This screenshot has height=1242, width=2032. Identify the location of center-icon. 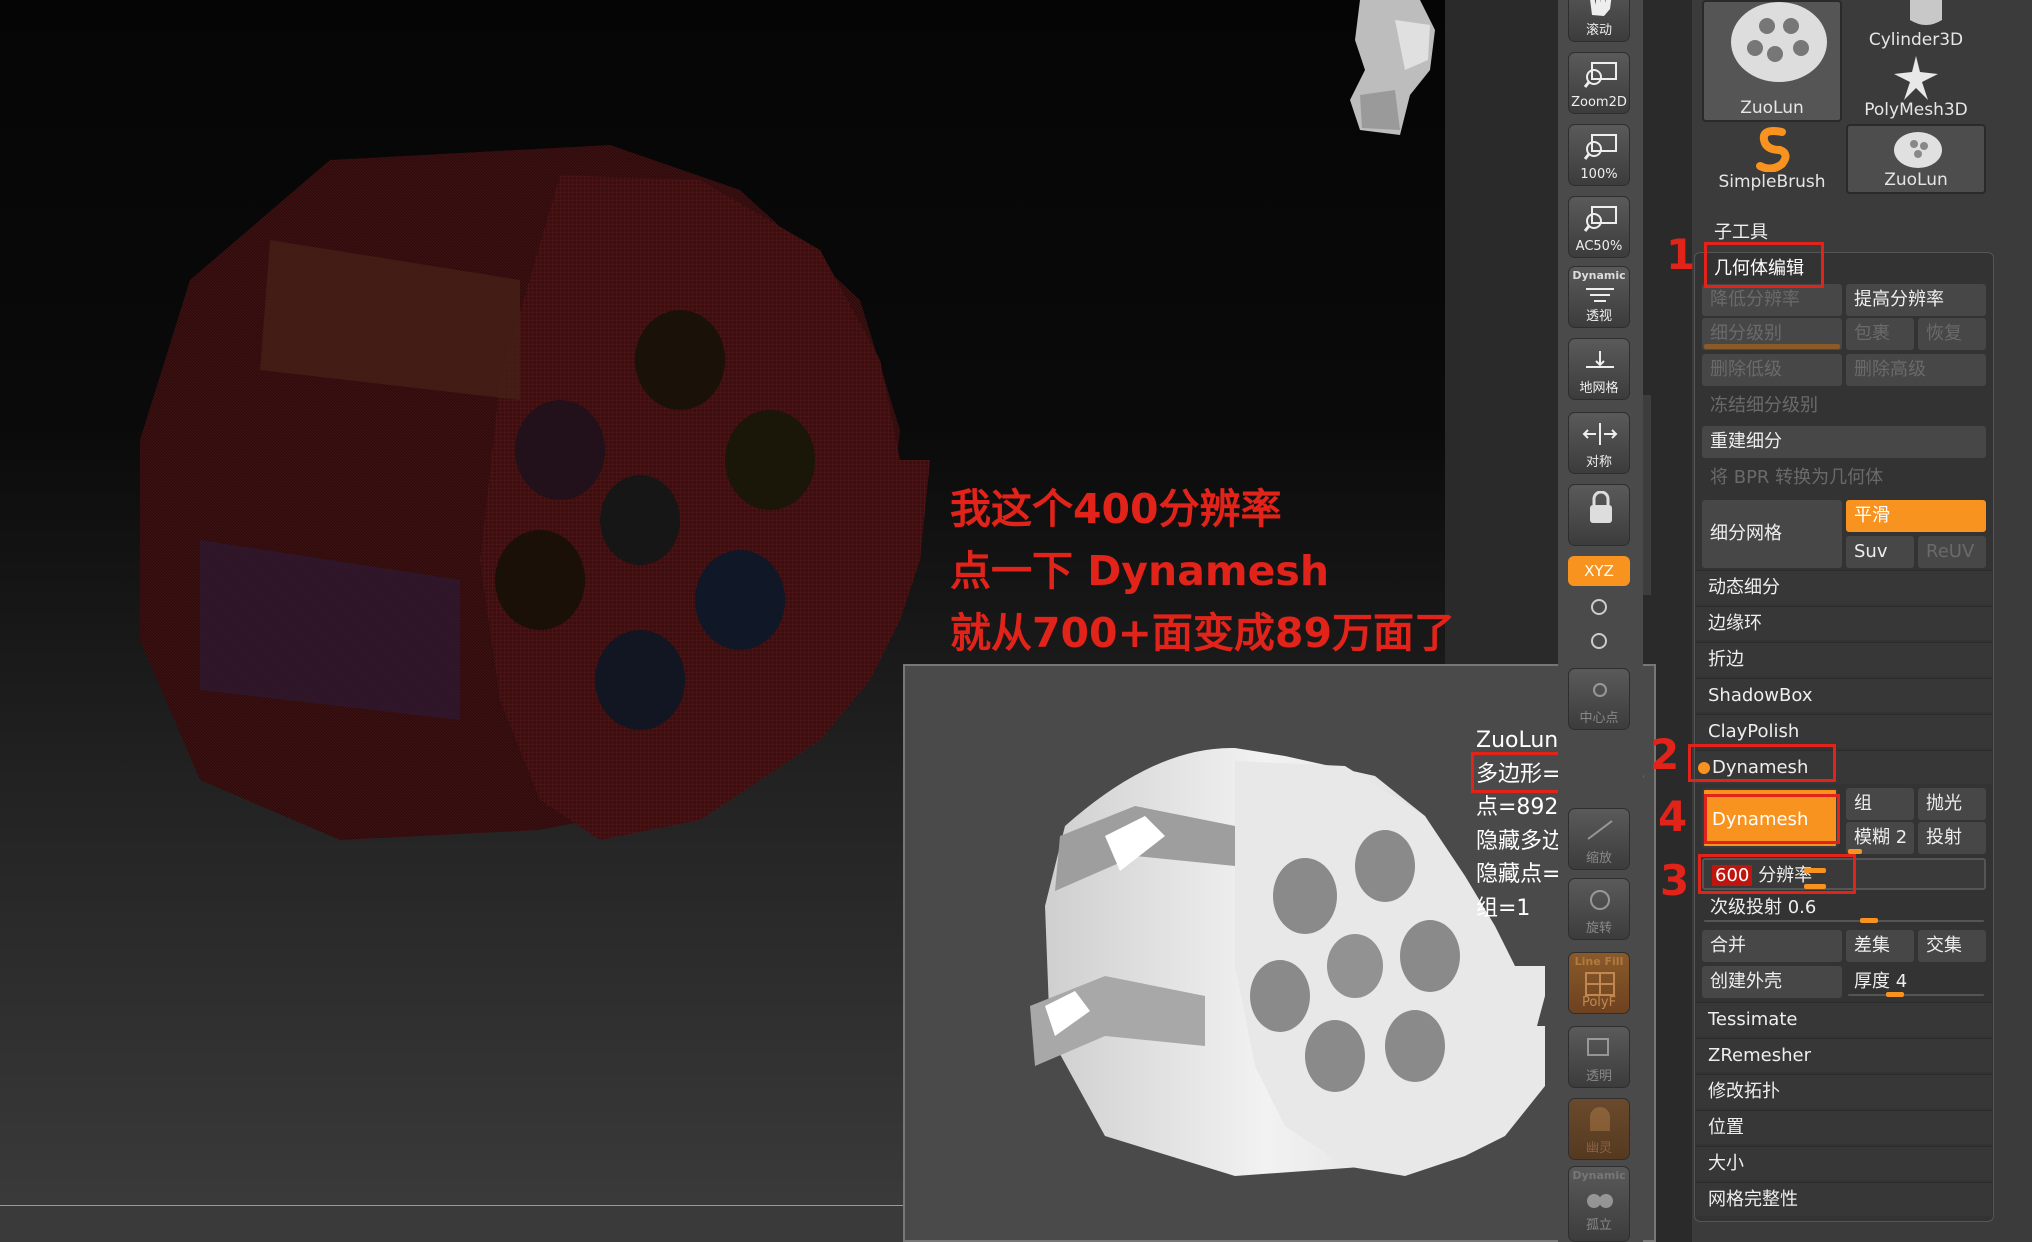
(1600, 690).